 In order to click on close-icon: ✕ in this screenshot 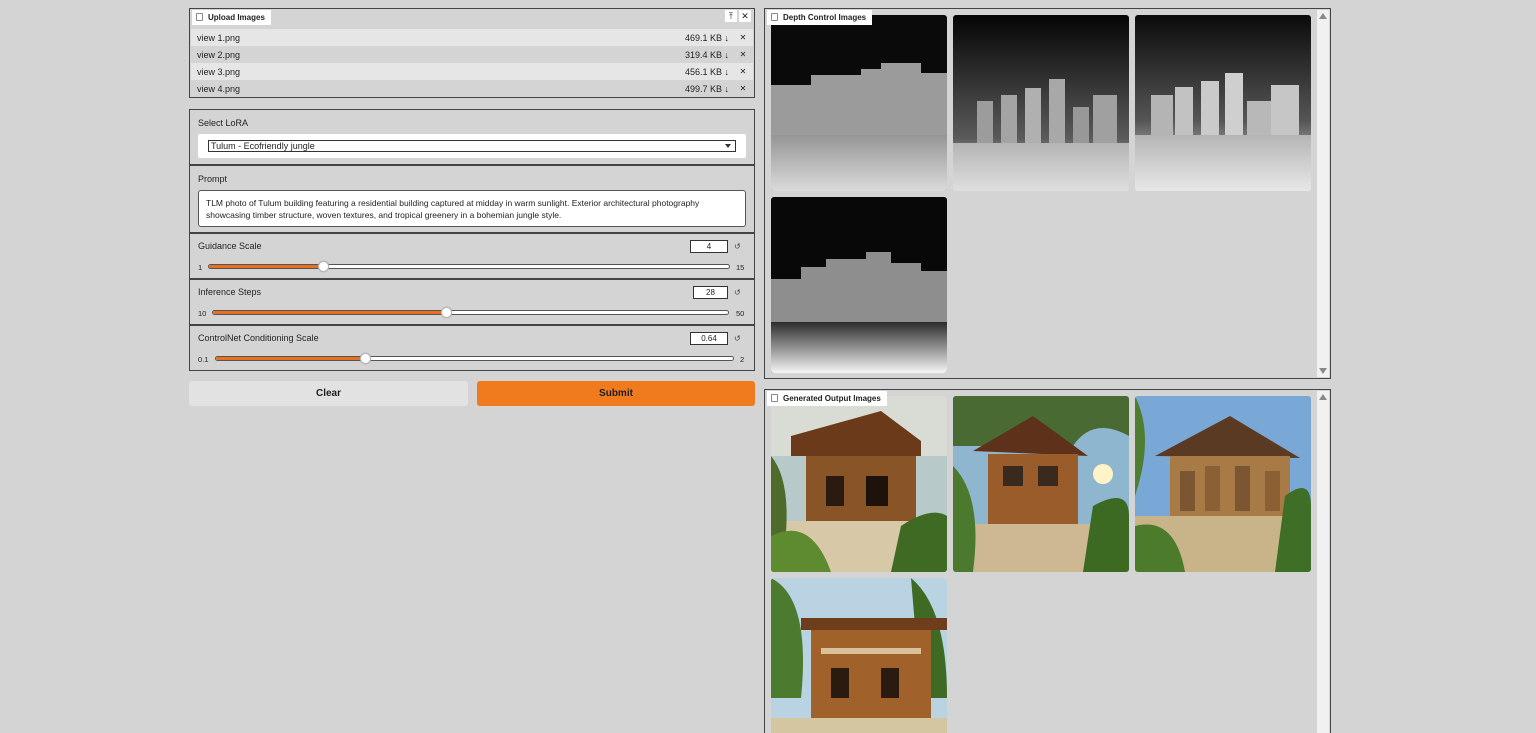, I will do `click(745, 16)`.